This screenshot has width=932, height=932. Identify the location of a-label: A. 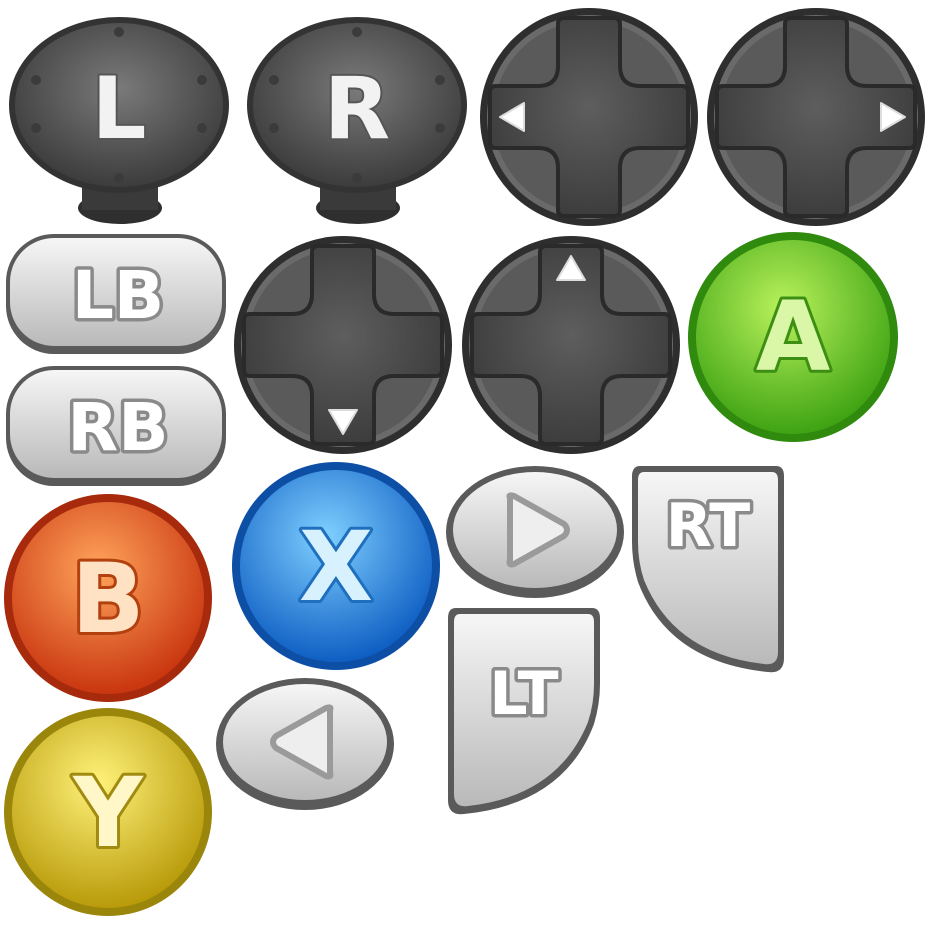
(793, 337).